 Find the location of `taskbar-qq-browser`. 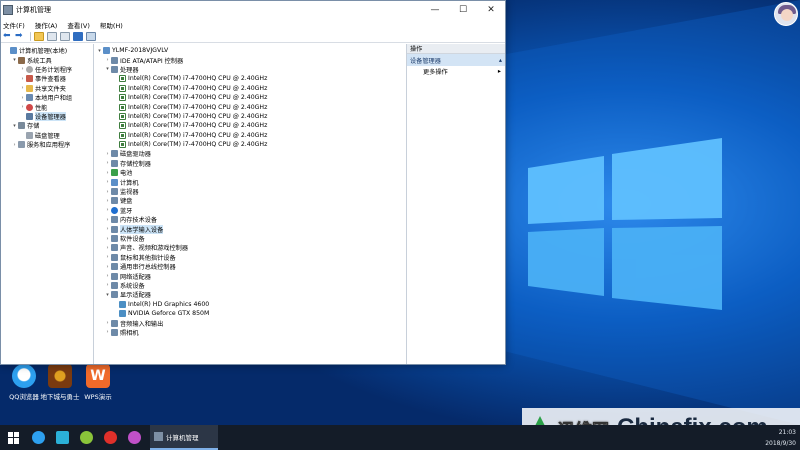

taskbar-qq-browser is located at coordinates (38, 437).